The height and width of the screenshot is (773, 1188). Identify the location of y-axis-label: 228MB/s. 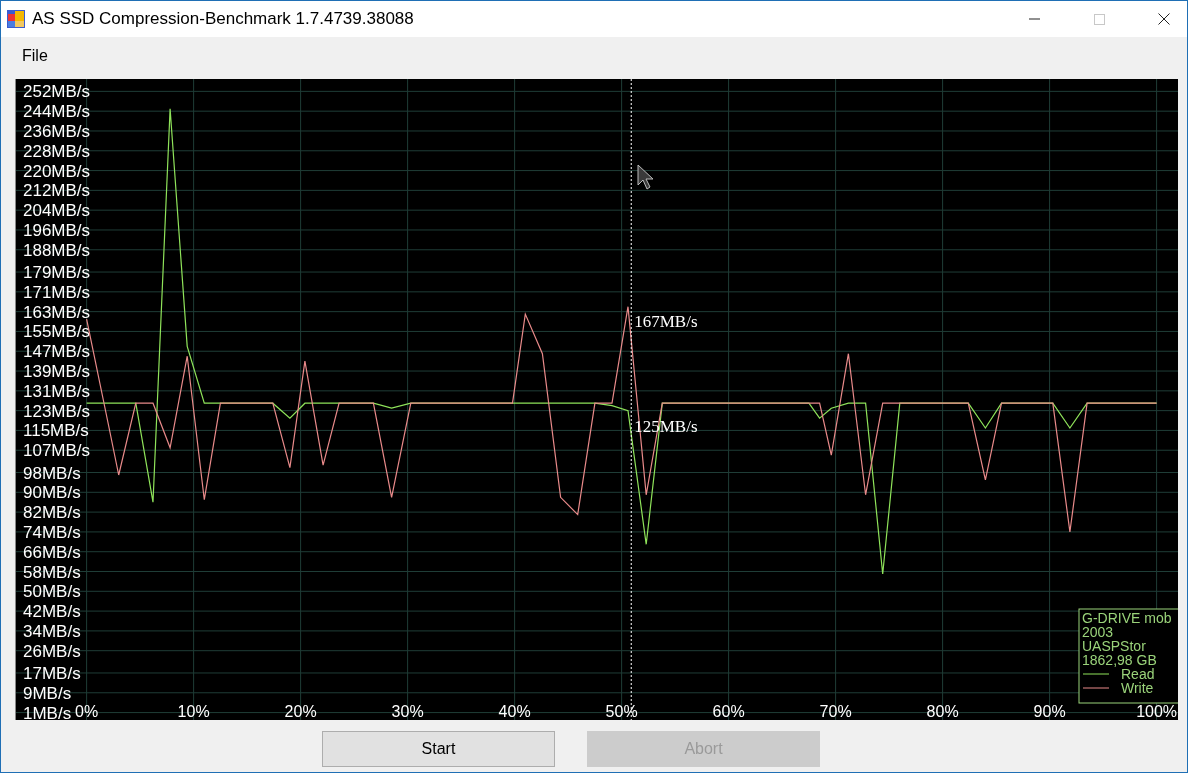
(57, 151).